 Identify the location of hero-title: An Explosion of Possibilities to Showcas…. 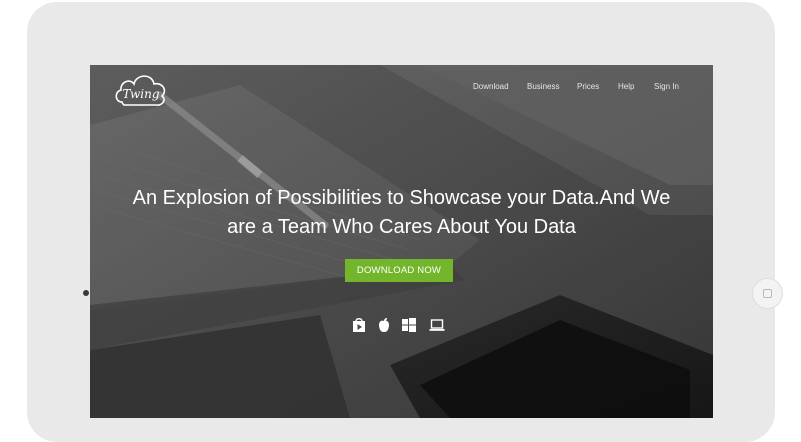
(401, 213).